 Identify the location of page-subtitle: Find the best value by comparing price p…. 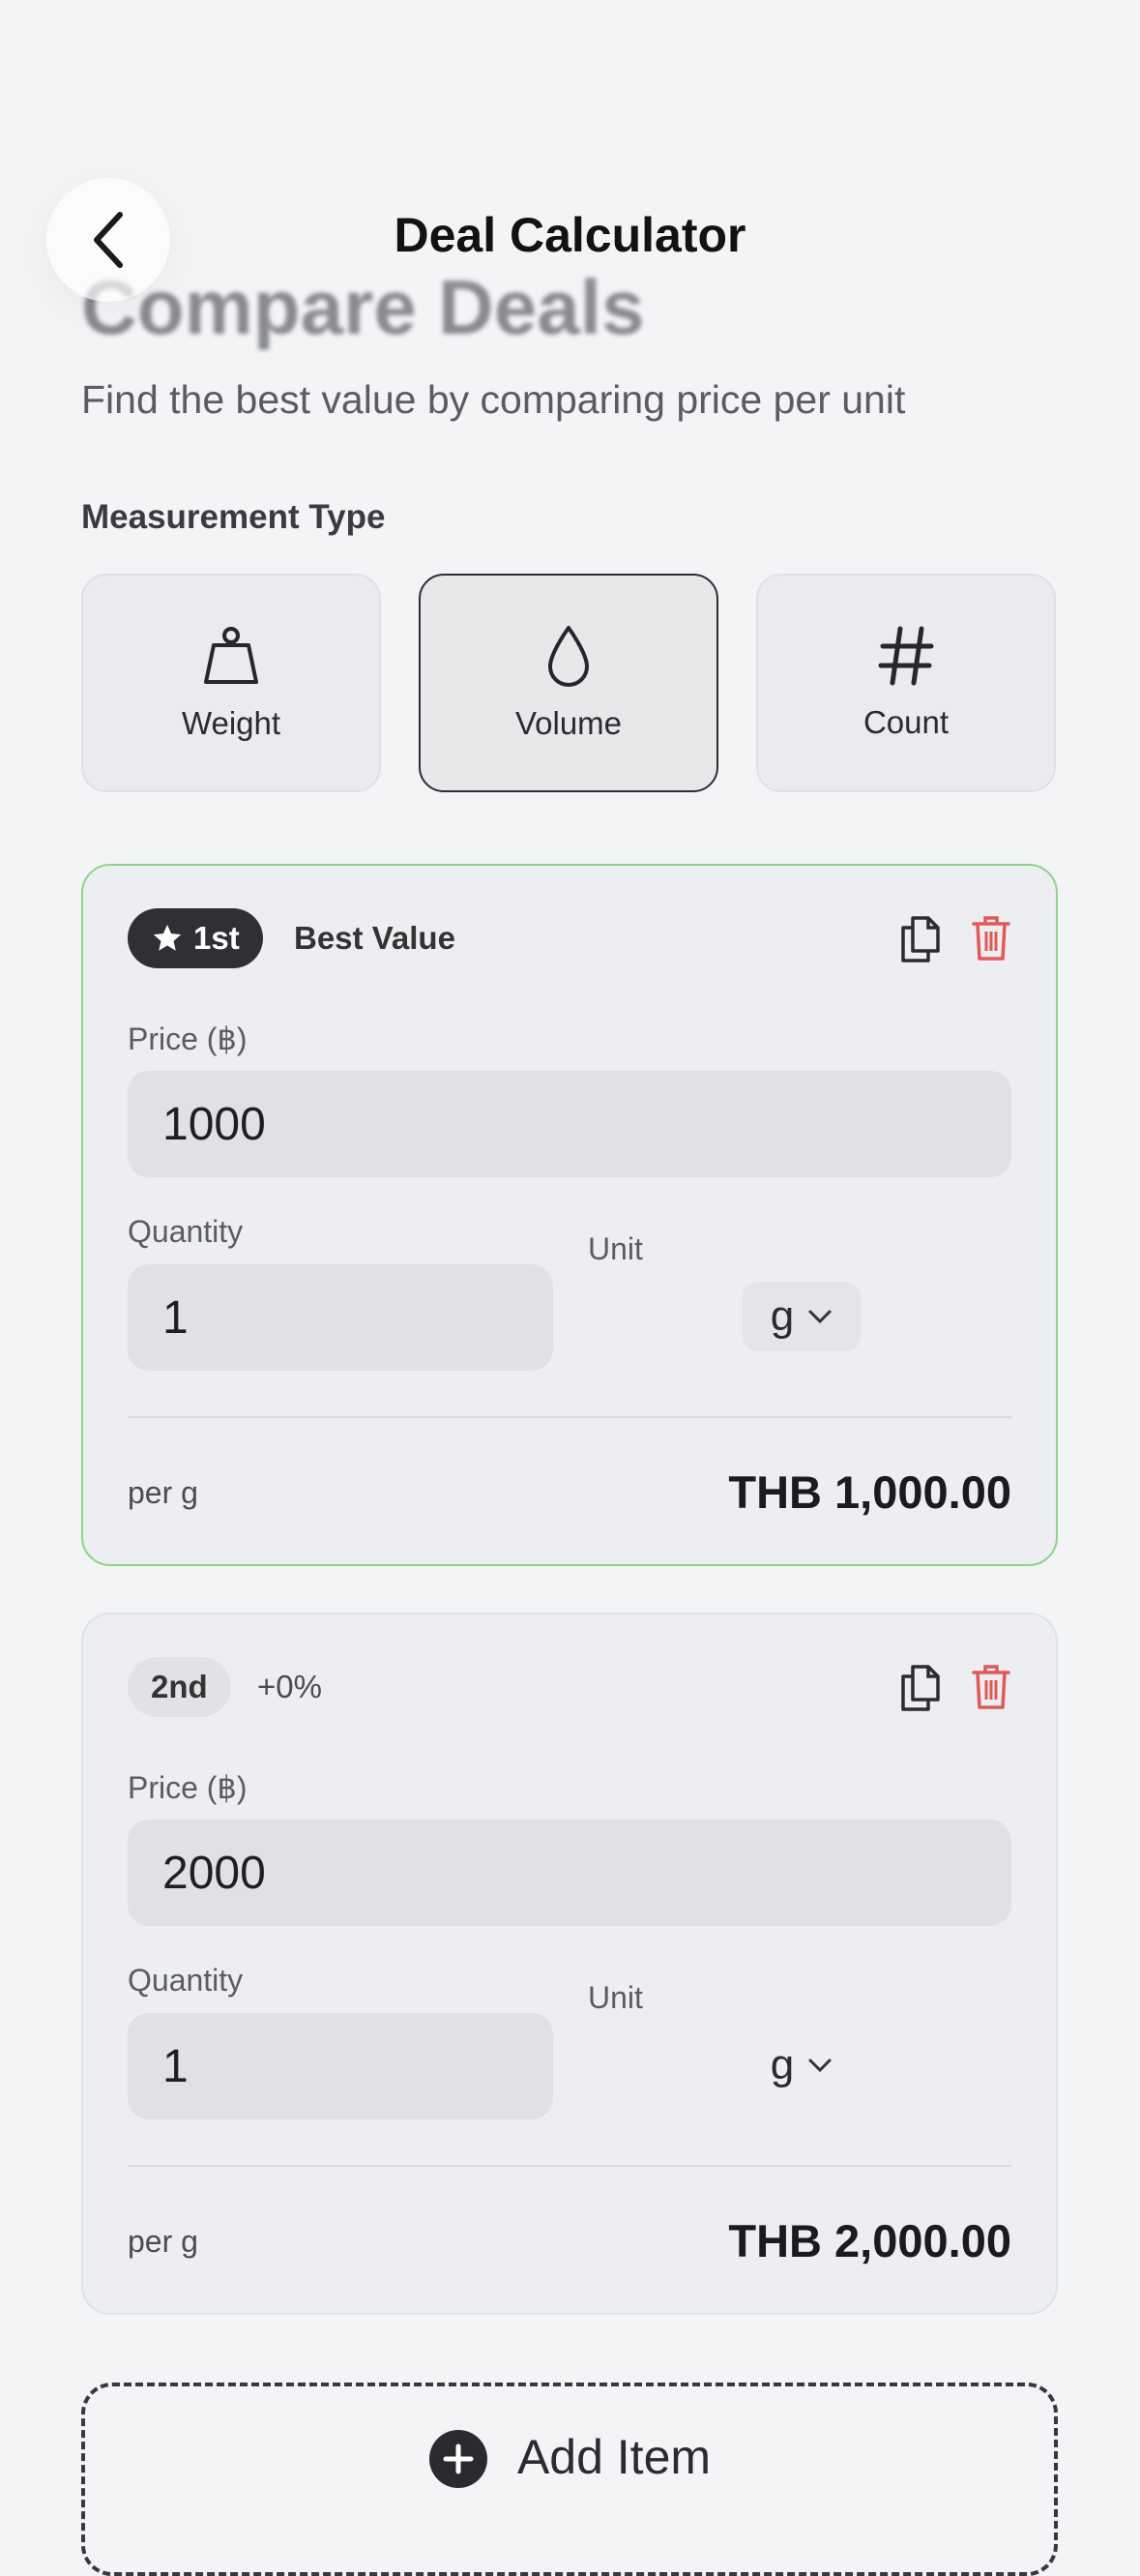
(493, 400).